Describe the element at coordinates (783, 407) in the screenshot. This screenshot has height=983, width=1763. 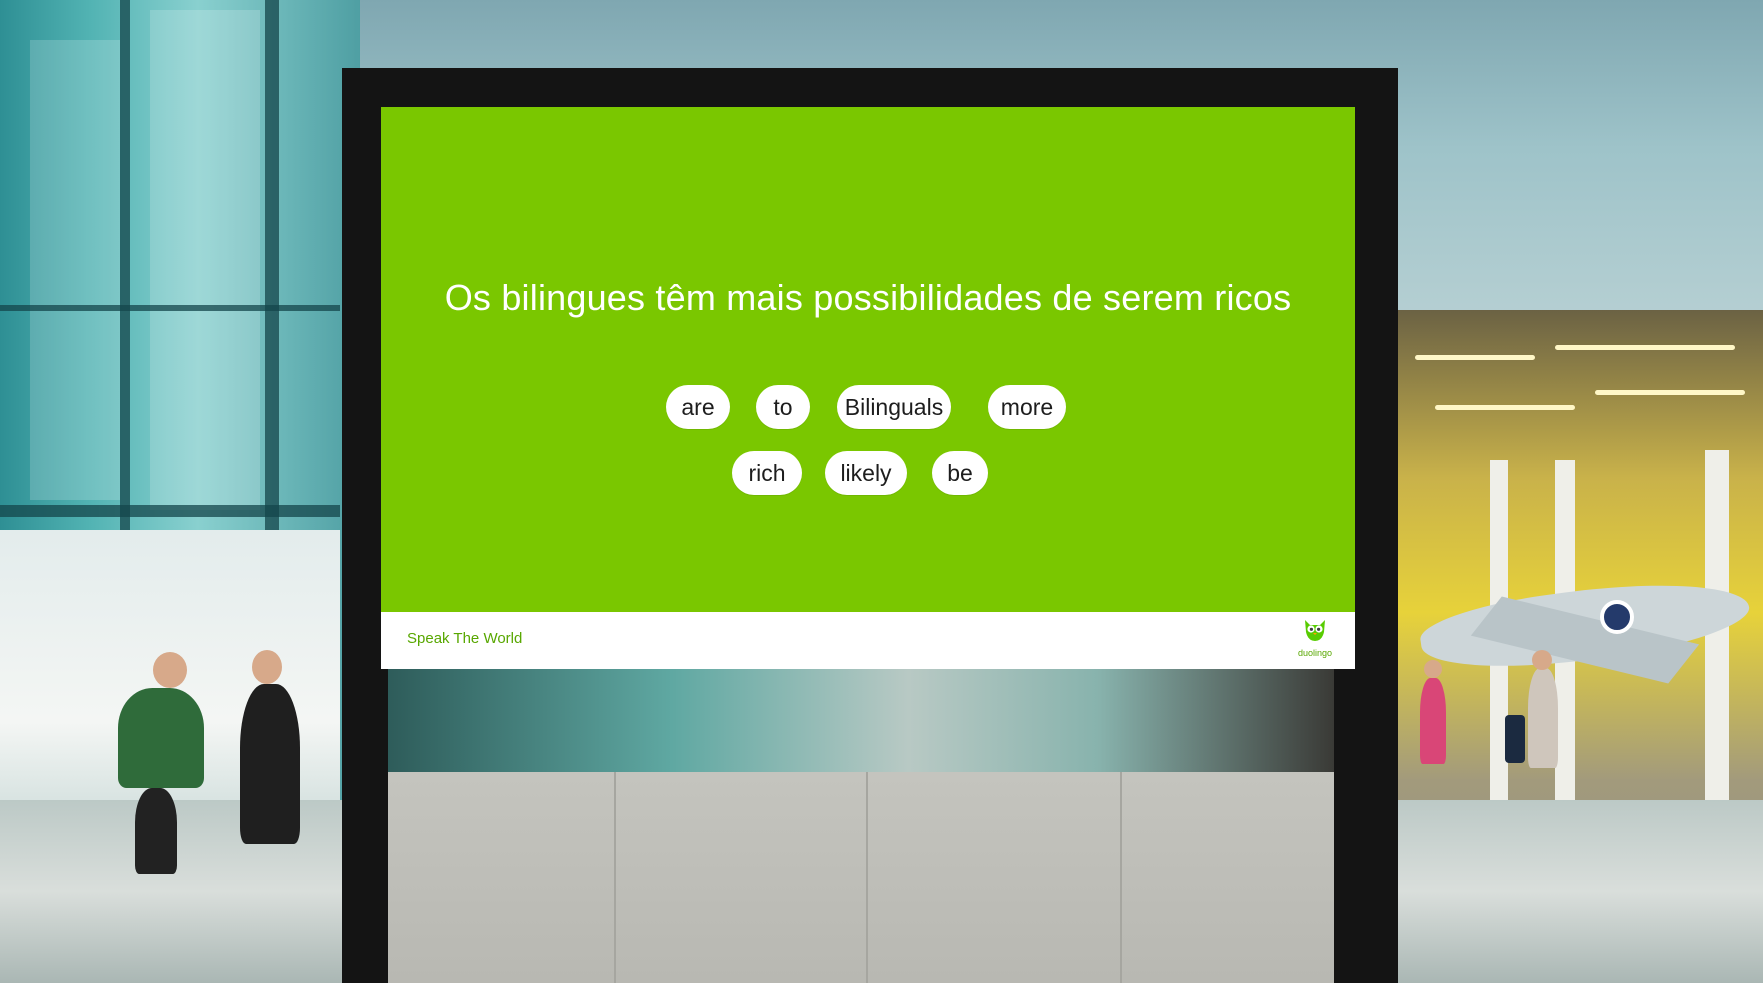
I see `word-chip-to: to` at that location.